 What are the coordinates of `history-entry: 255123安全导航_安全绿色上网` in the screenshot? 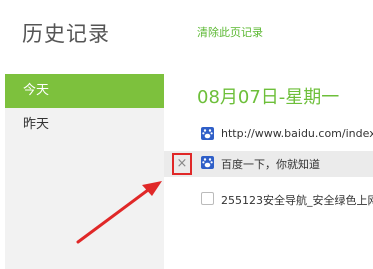 It's located at (268, 200).